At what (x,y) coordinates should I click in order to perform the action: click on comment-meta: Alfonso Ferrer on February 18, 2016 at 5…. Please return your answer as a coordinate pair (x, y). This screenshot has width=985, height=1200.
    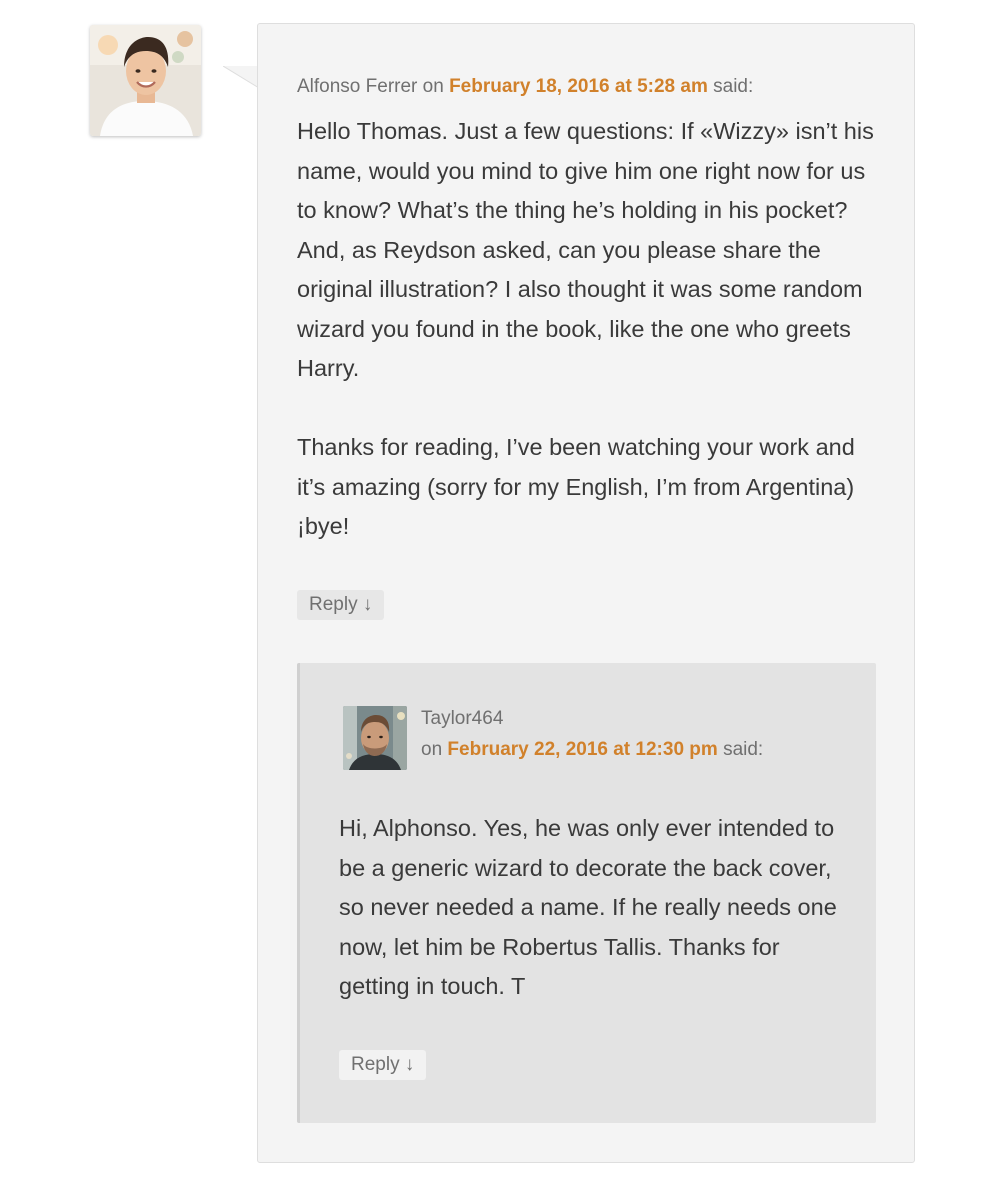
    Looking at the image, I should click on (525, 87).